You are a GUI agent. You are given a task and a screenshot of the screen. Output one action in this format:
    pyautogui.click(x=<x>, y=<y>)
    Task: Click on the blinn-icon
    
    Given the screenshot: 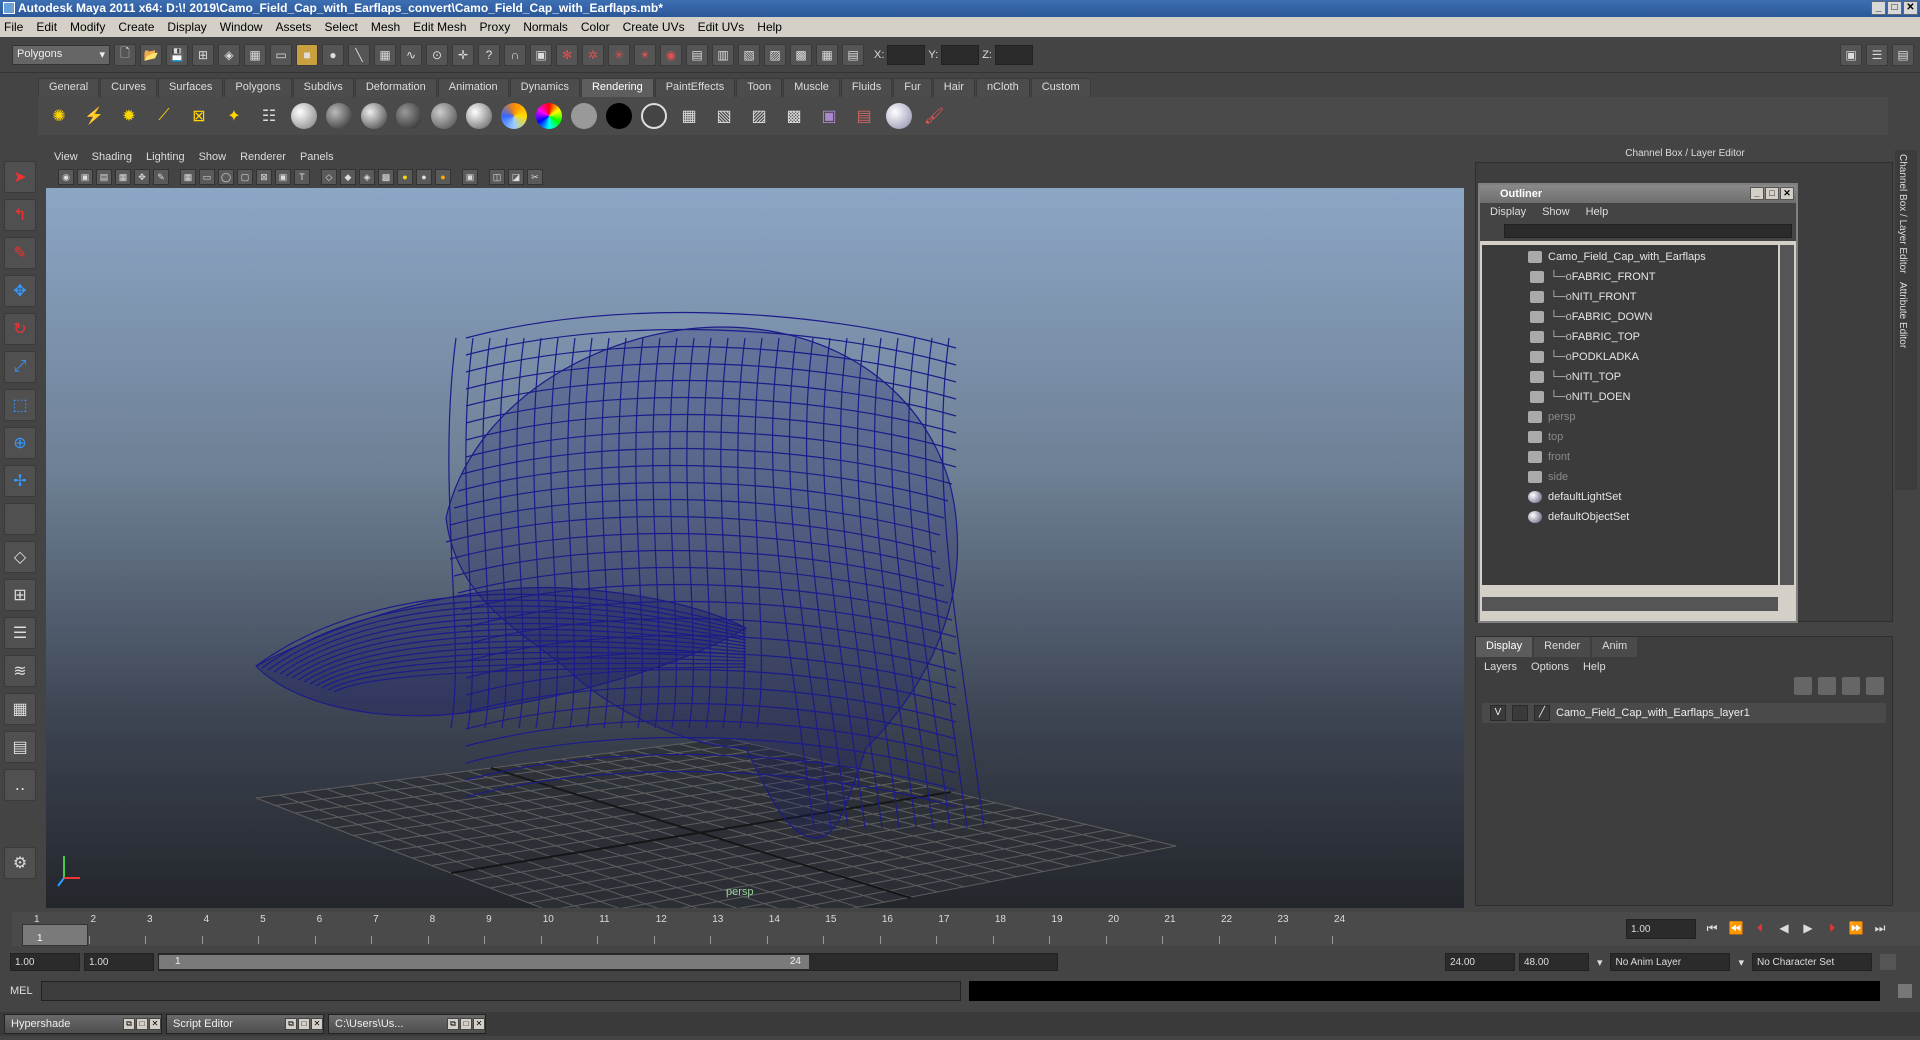 What is the action you would take?
    pyautogui.click(x=374, y=116)
    